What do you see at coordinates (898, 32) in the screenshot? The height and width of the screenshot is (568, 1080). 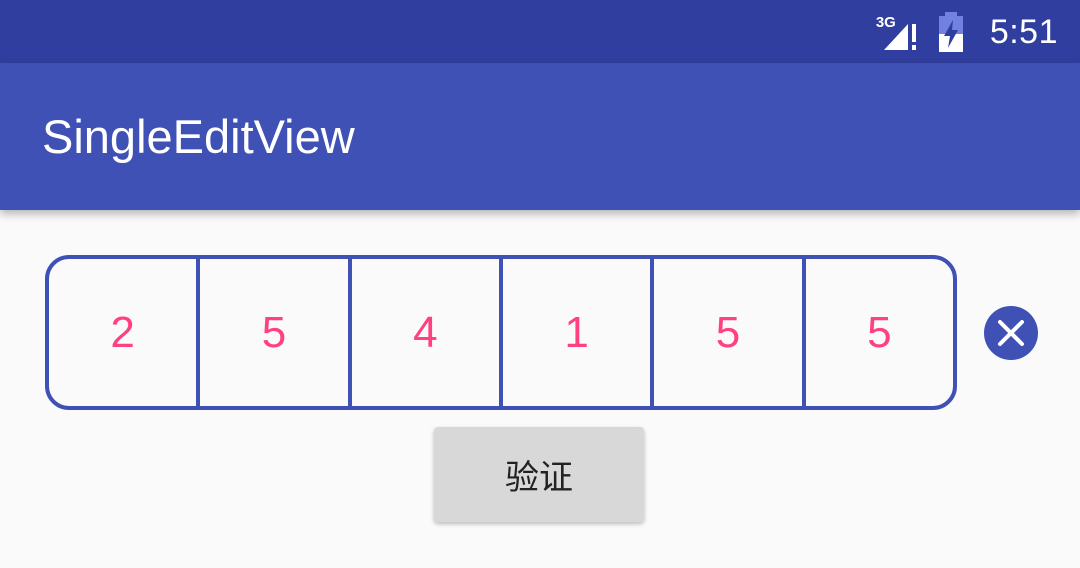 I see `signal-3g-icon: 3G` at bounding box center [898, 32].